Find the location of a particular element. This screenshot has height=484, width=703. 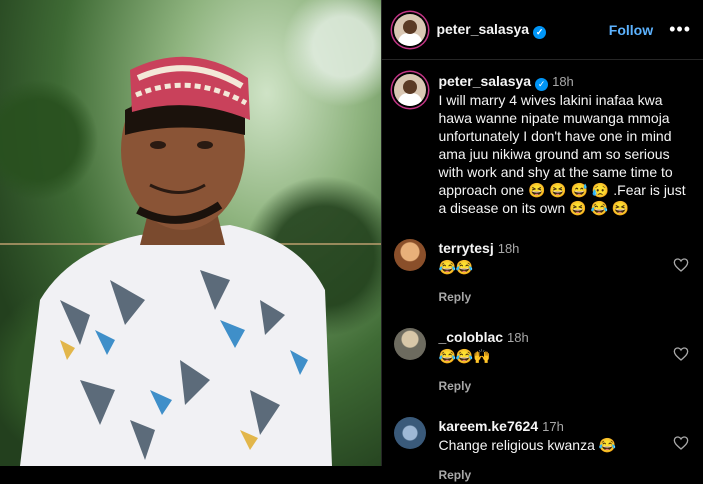

commenter-username: kareem.ke7624 is located at coordinates (488, 426).